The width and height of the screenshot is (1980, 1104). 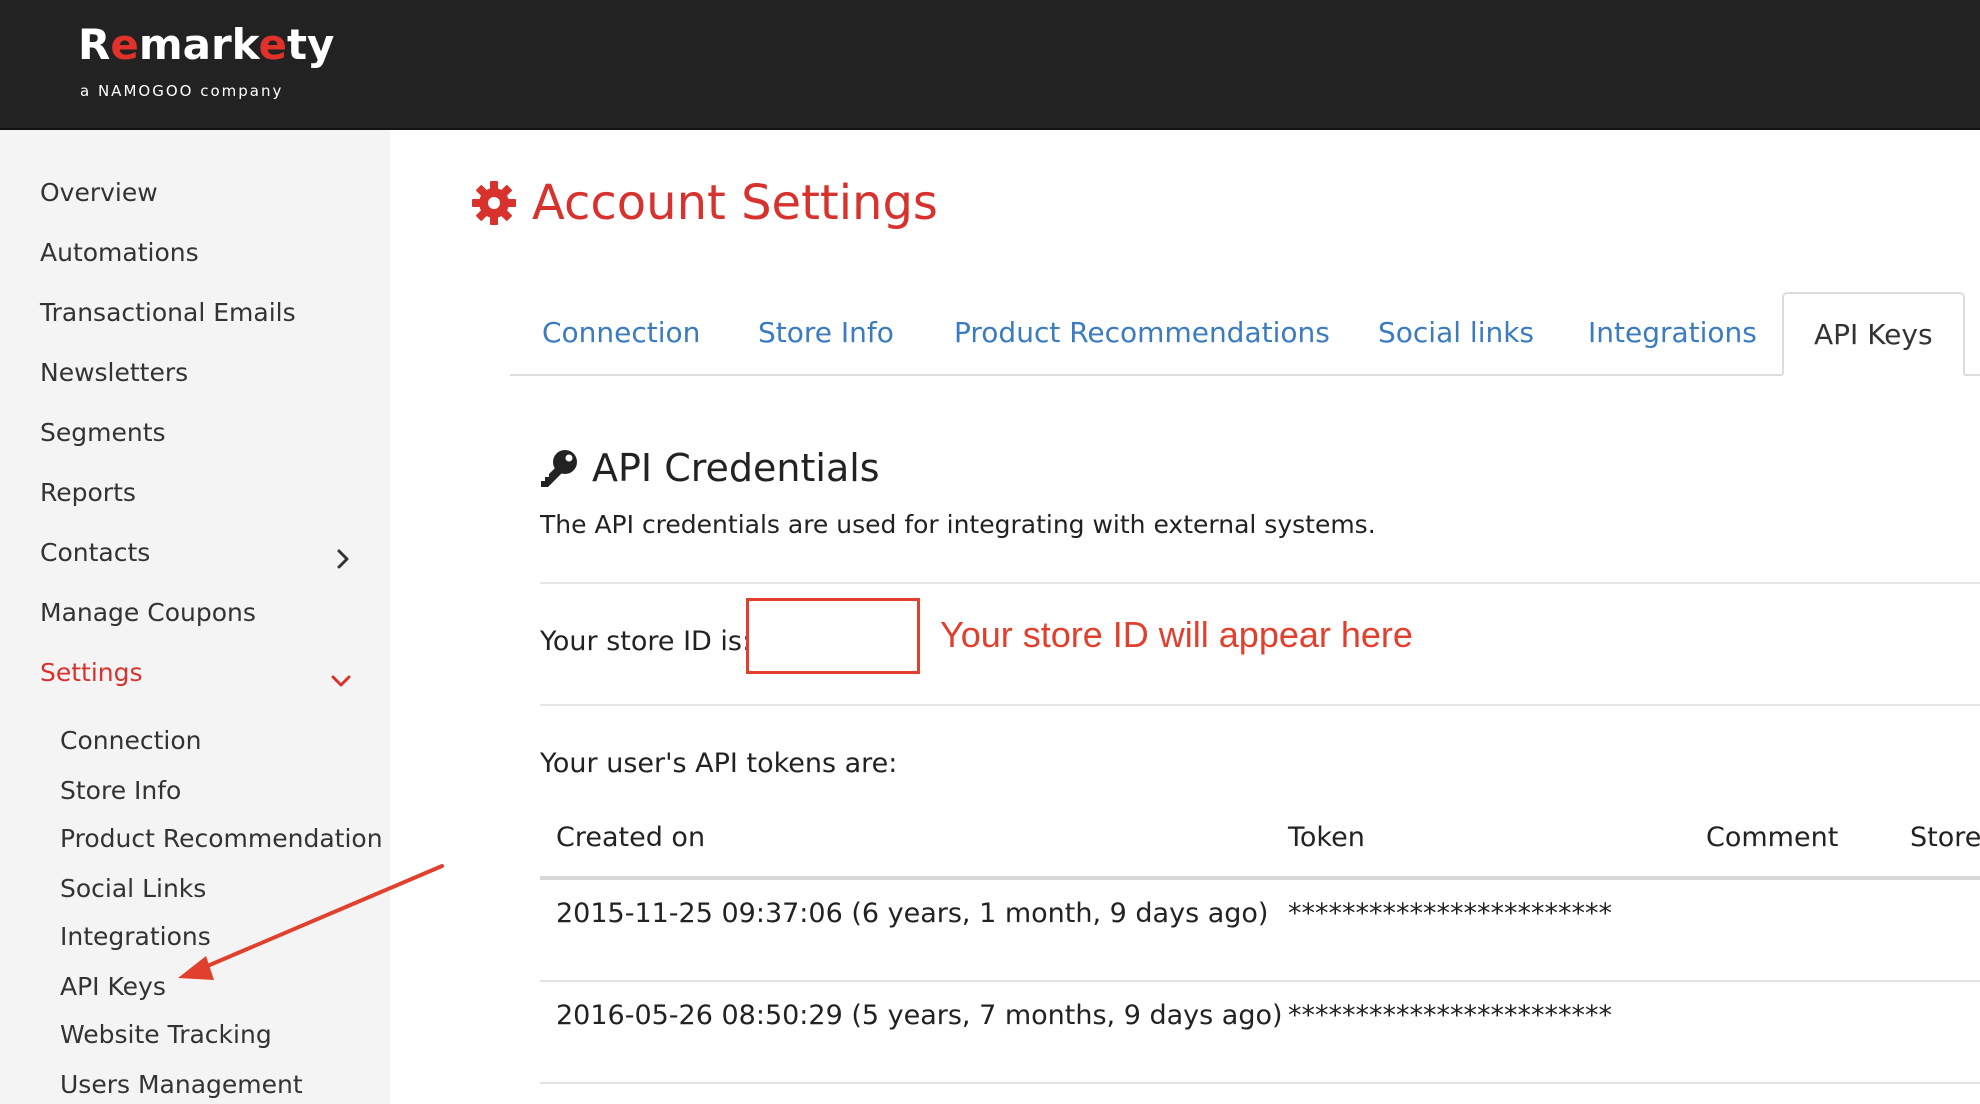 What do you see at coordinates (168, 312) in the screenshot?
I see `sidebar-item-transactional-emails: Transactional Emails` at bounding box center [168, 312].